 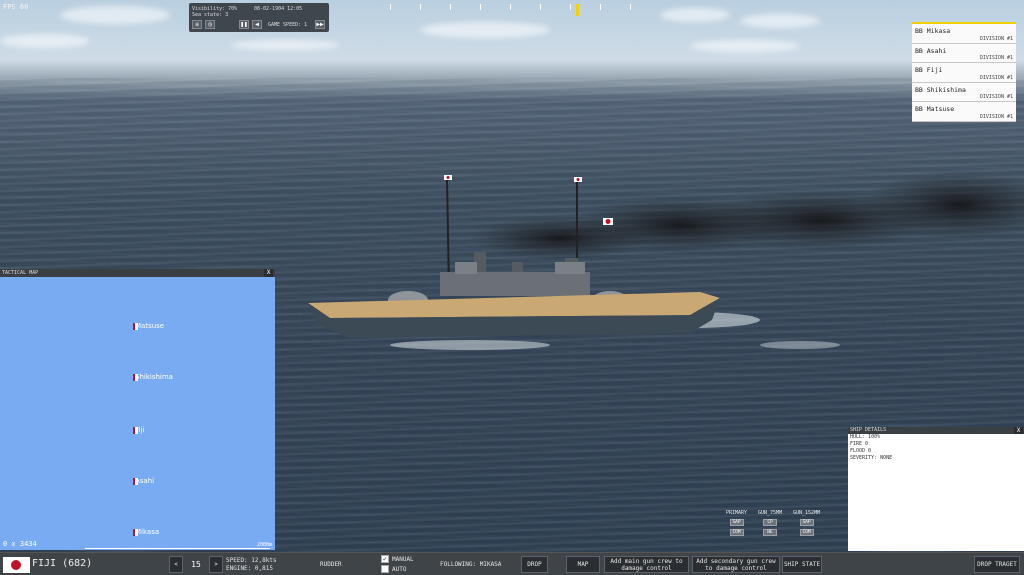 What do you see at coordinates (964, 112) in the screenshot?
I see `ship-list-item: BB Matsuse DIVISION #1` at bounding box center [964, 112].